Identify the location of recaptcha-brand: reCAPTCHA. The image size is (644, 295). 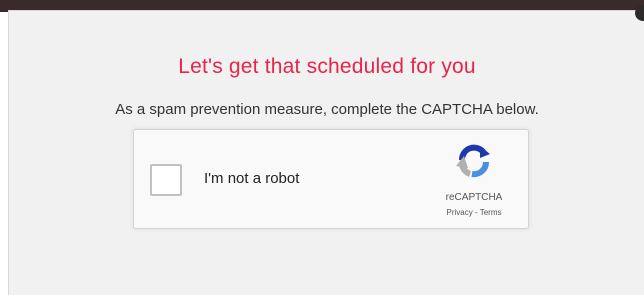
(474, 197).